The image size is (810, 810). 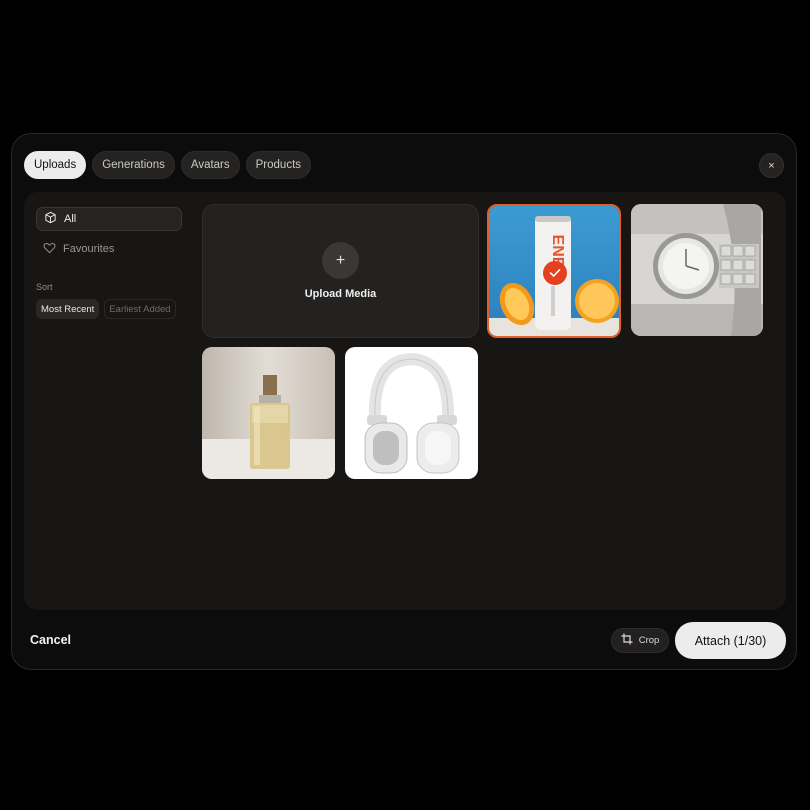 I want to click on plus-icon: +, so click(x=340, y=260).